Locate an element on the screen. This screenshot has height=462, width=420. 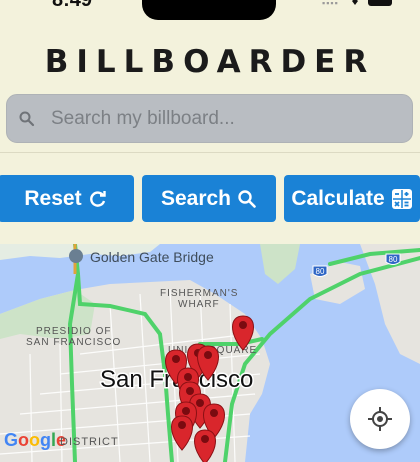
google-logo: Google is located at coordinates (35, 440).